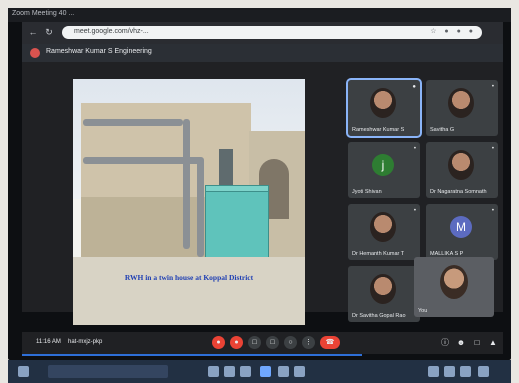  I want to click on camera-off-button: ●, so click(236, 342).